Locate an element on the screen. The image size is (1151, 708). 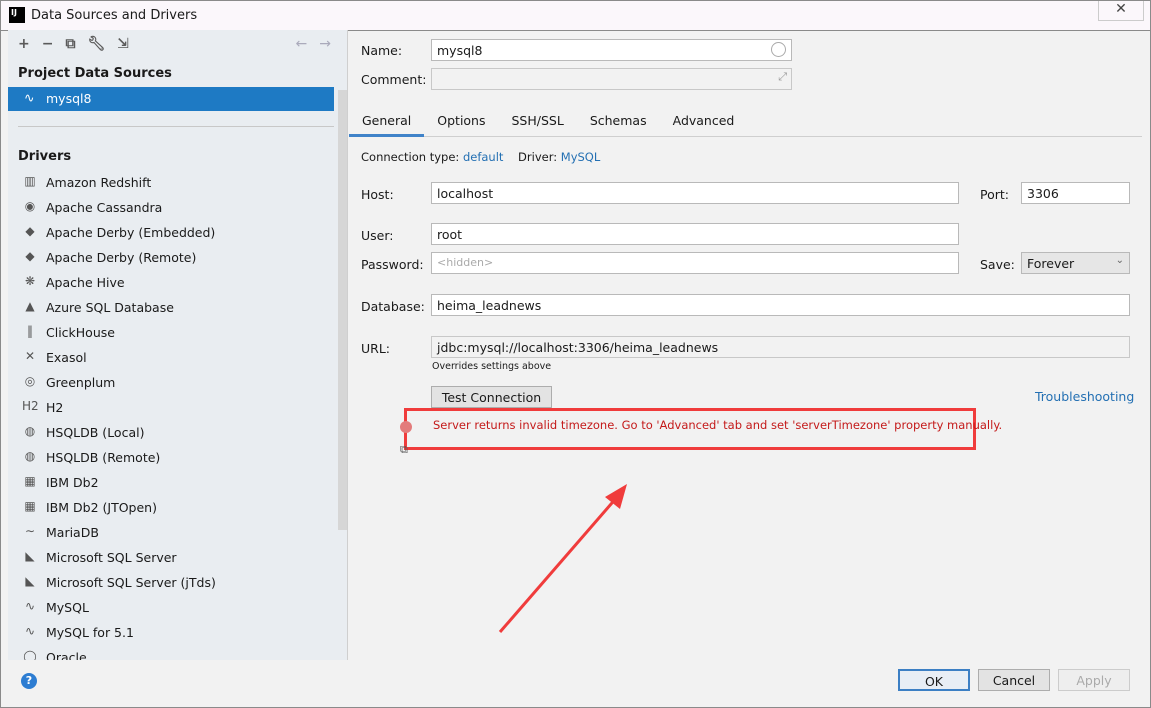
help-button: ? is located at coordinates (29, 681).